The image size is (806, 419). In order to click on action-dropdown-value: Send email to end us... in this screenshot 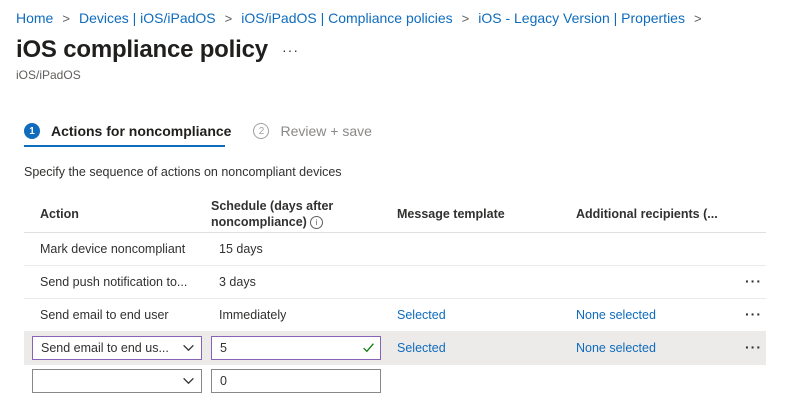, I will do `click(105, 348)`.